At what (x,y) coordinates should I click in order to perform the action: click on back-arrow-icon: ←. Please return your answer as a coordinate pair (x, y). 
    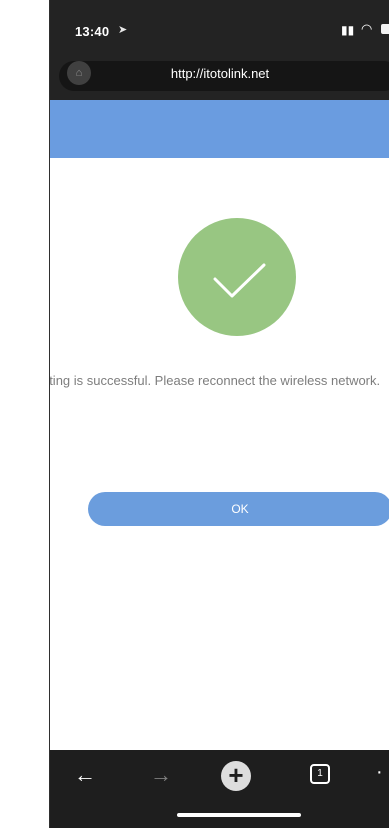
    Looking at the image, I should click on (85, 775).